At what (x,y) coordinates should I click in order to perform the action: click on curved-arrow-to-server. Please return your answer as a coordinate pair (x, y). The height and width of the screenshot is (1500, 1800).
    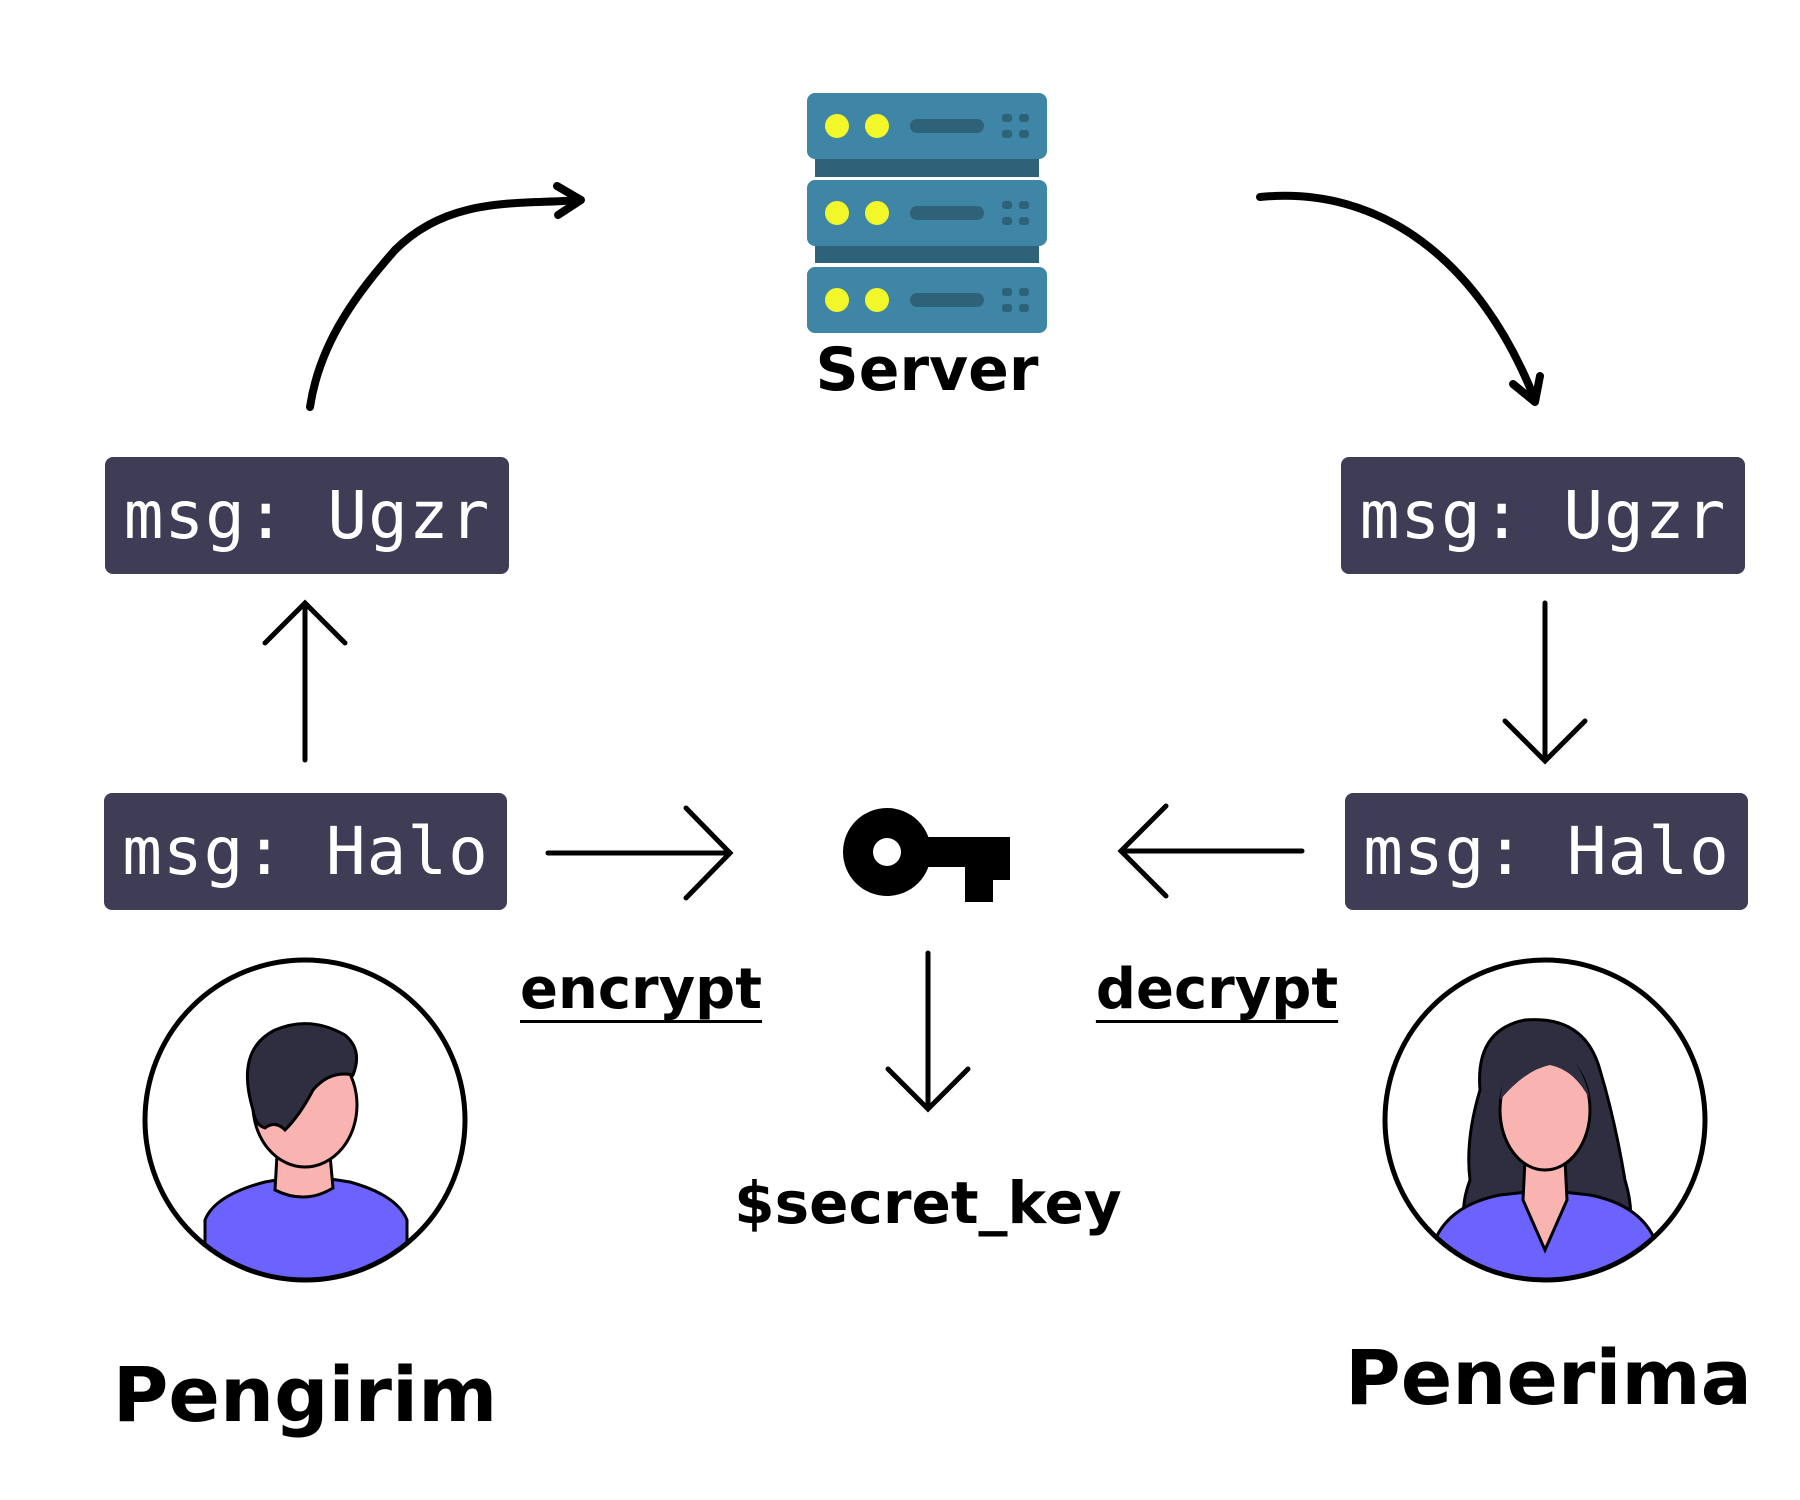
    Looking at the image, I should click on (445, 296).